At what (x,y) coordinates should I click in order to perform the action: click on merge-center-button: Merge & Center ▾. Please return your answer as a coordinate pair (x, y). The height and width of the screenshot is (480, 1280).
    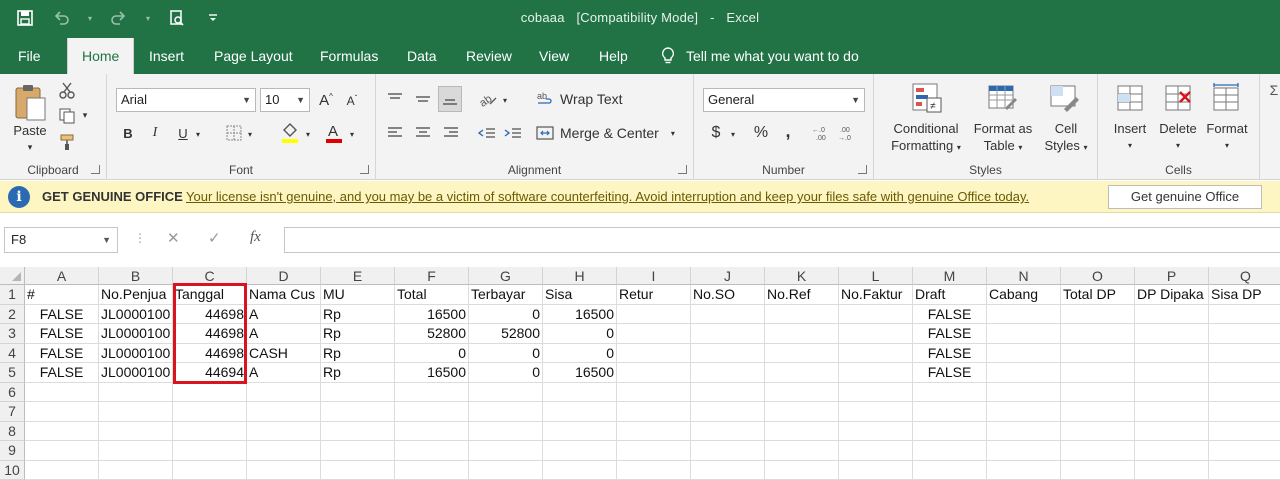
    Looking at the image, I should click on (611, 133).